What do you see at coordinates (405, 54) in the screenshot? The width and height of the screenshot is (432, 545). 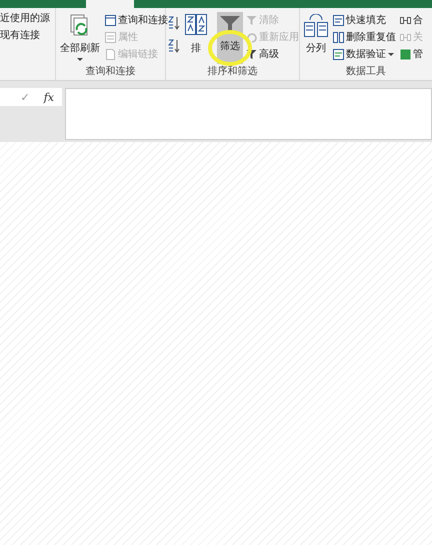 I see `cube-icon` at bounding box center [405, 54].